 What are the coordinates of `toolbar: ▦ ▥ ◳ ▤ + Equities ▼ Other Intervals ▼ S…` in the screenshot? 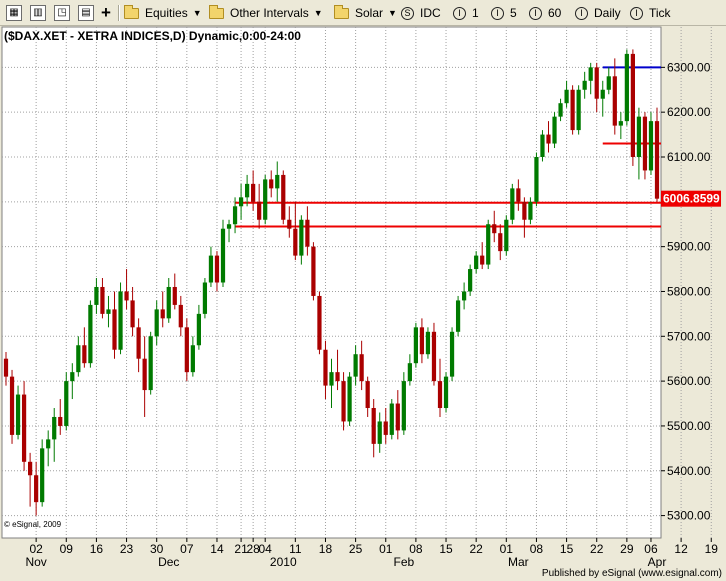 It's located at (363, 13).